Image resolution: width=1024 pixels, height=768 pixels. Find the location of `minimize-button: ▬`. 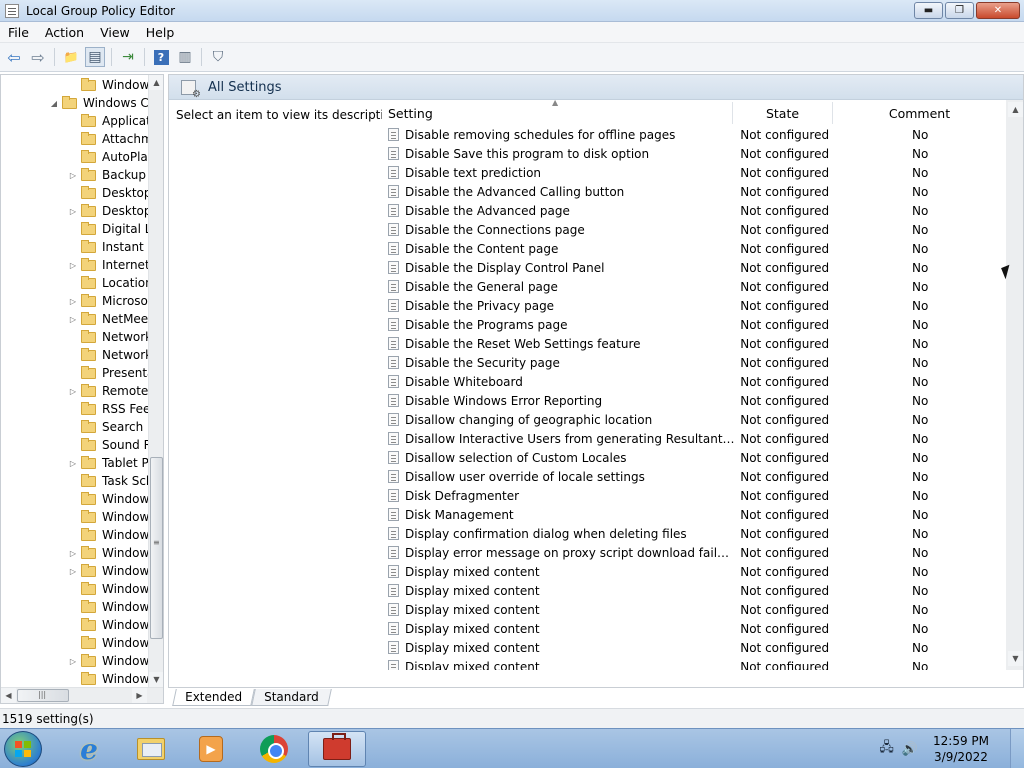

minimize-button: ▬ is located at coordinates (928, 10).